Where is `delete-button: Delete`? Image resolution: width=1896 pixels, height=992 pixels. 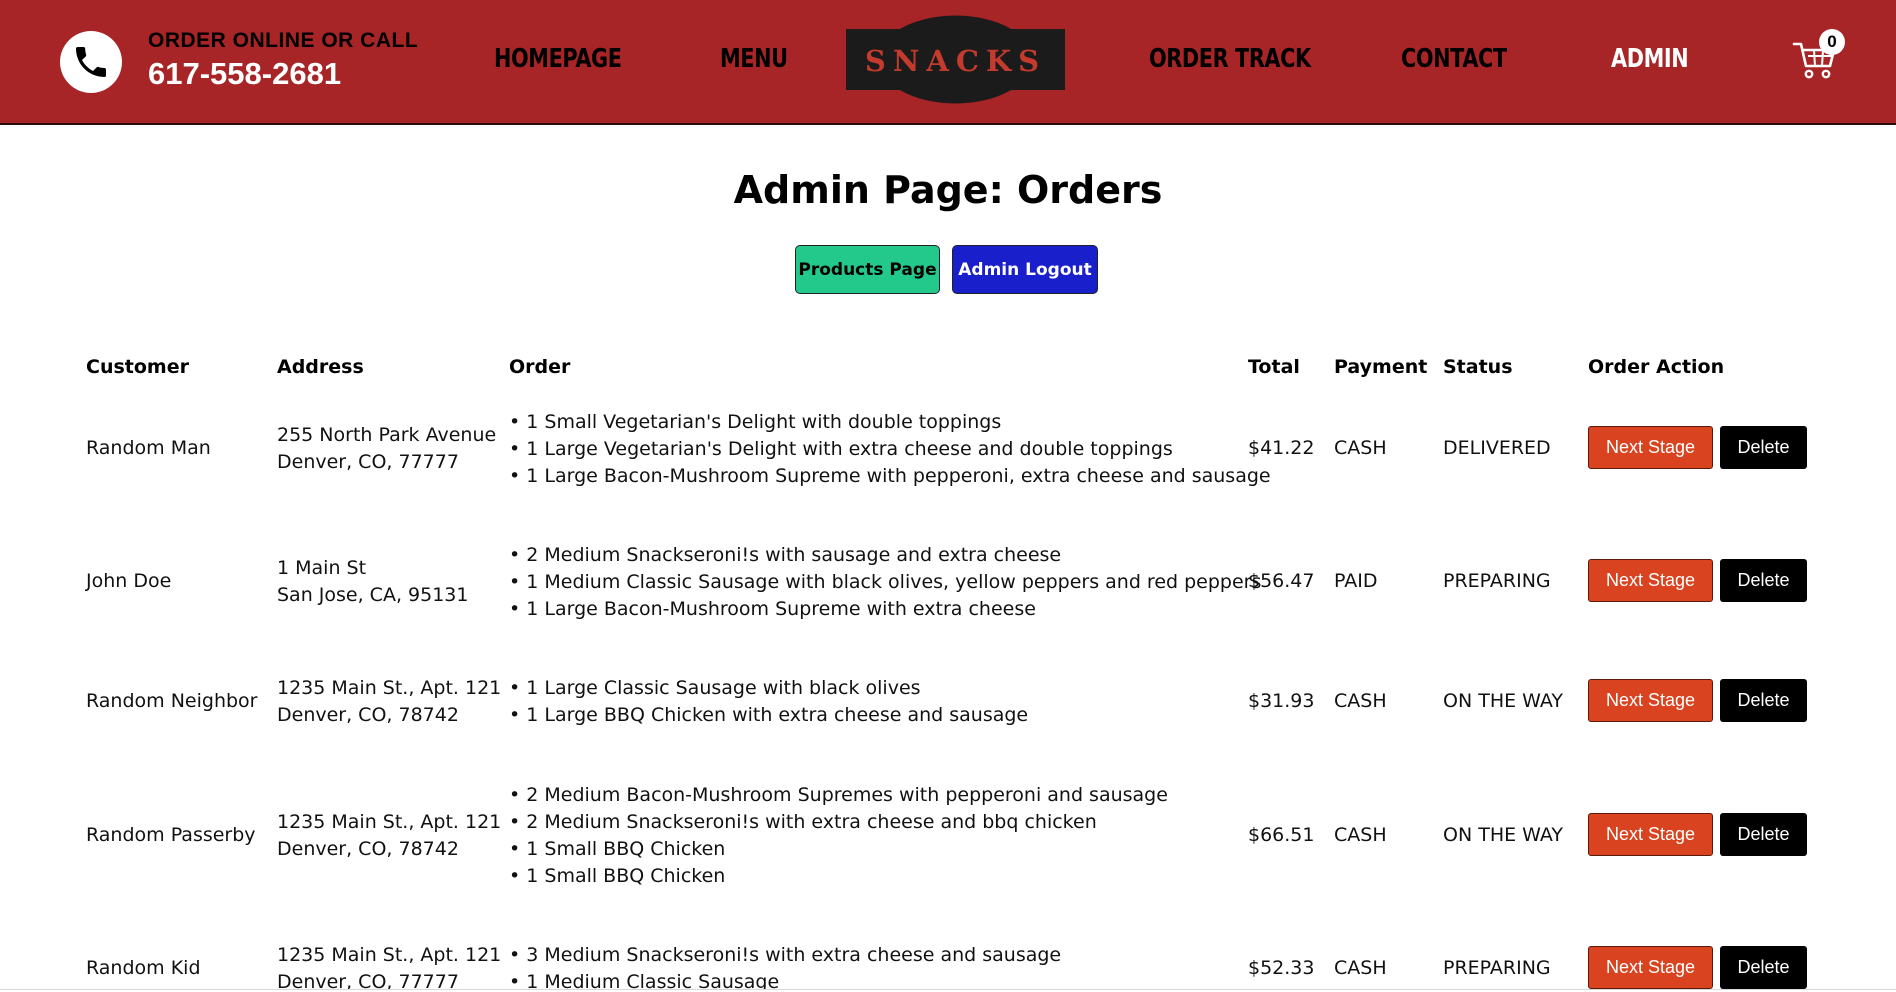 delete-button: Delete is located at coordinates (1763, 967).